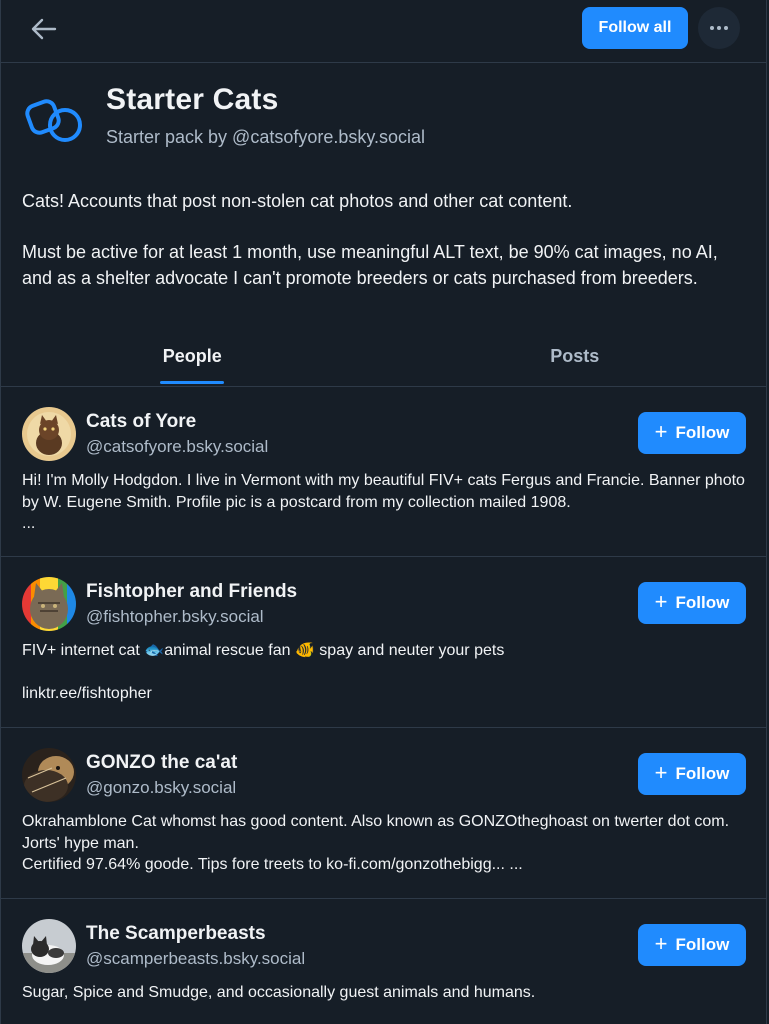 This screenshot has height=1024, width=769. What do you see at coordinates (177, 446) in the screenshot?
I see `person-handle: @catsofyore.bsky.social` at bounding box center [177, 446].